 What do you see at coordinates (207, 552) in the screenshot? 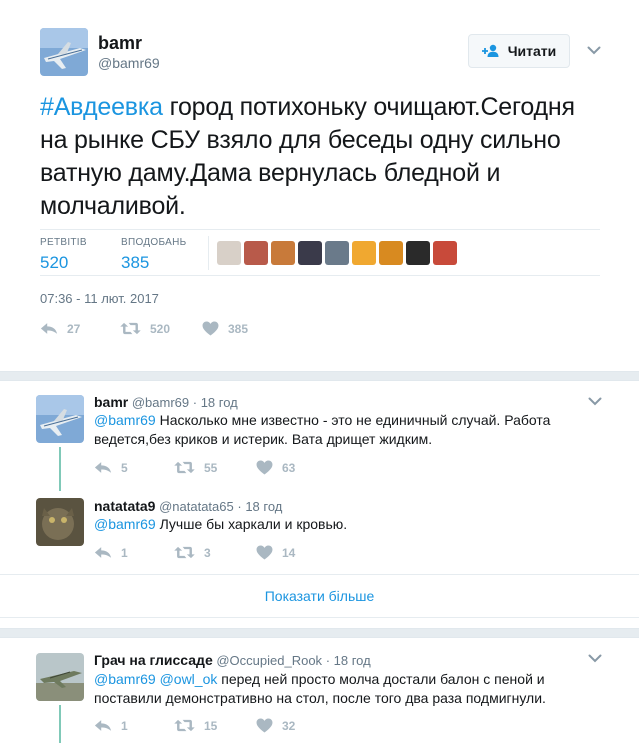
I see `retweet-count: 3` at bounding box center [207, 552].